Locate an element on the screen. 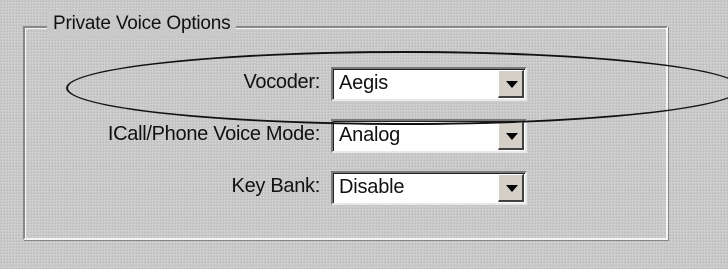 This screenshot has height=269, width=728. icall-phone-voice-mode-value: Analog is located at coordinates (370, 135).